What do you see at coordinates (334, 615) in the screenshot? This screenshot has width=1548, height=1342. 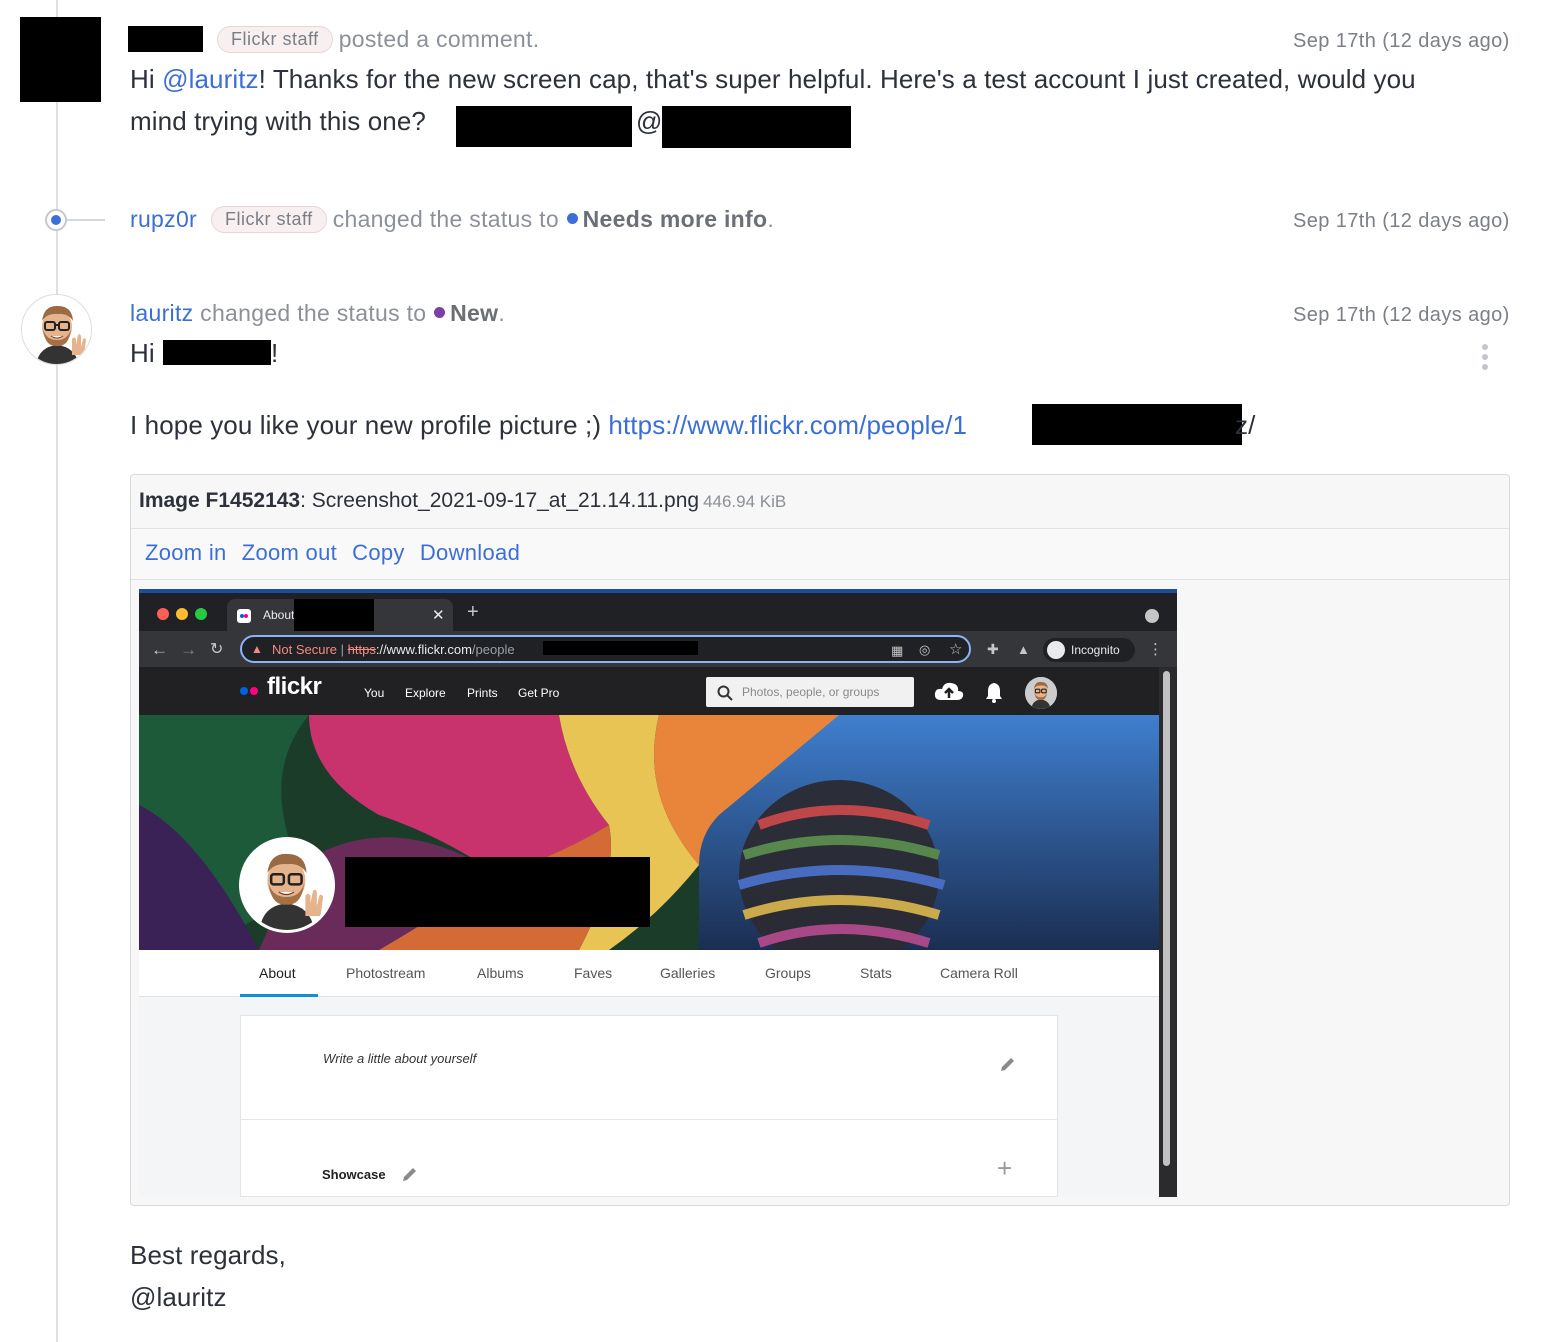 I see `redacted-tab-title` at bounding box center [334, 615].